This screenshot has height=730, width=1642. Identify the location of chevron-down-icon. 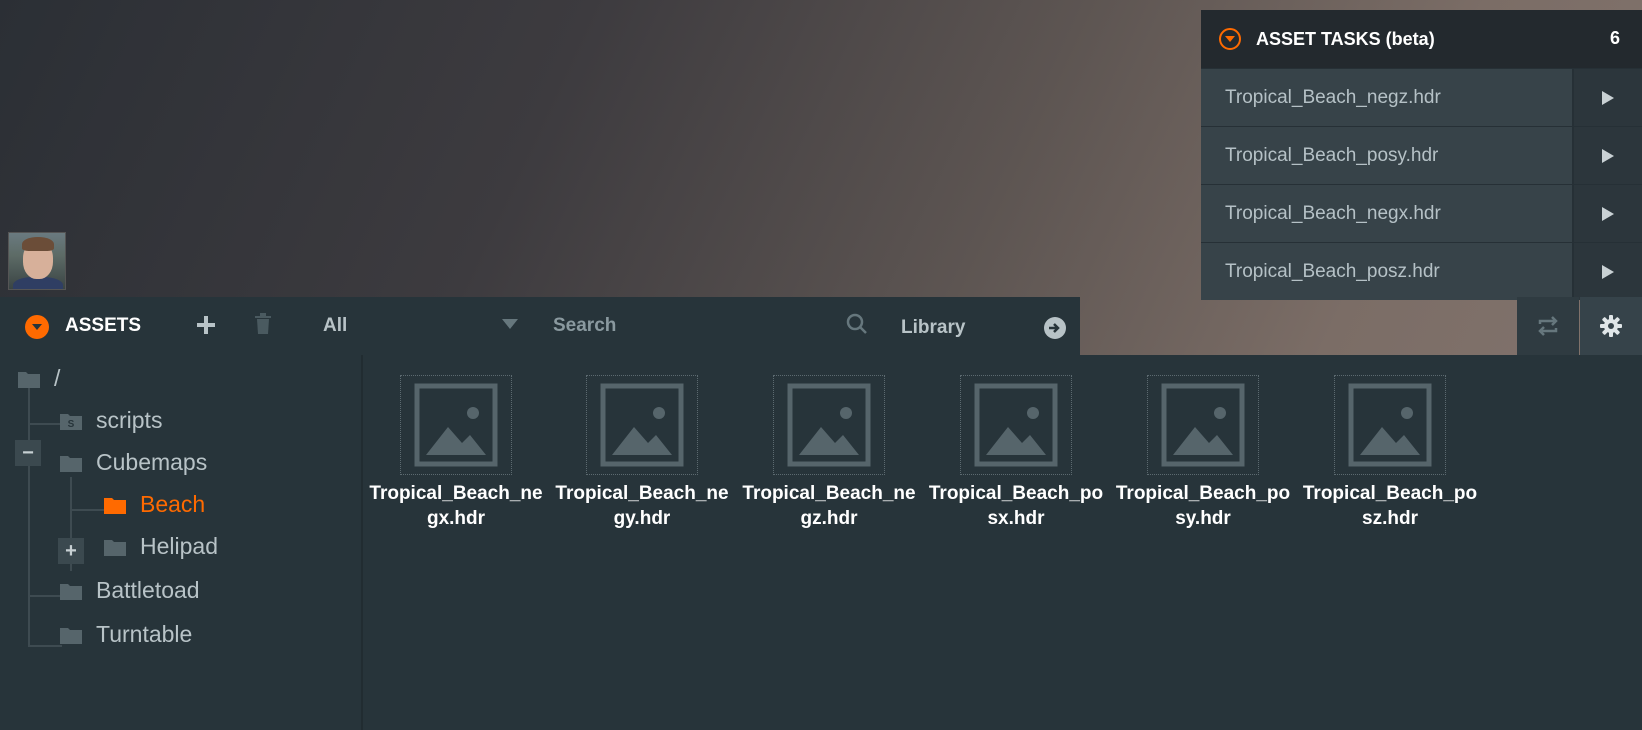
(510, 324).